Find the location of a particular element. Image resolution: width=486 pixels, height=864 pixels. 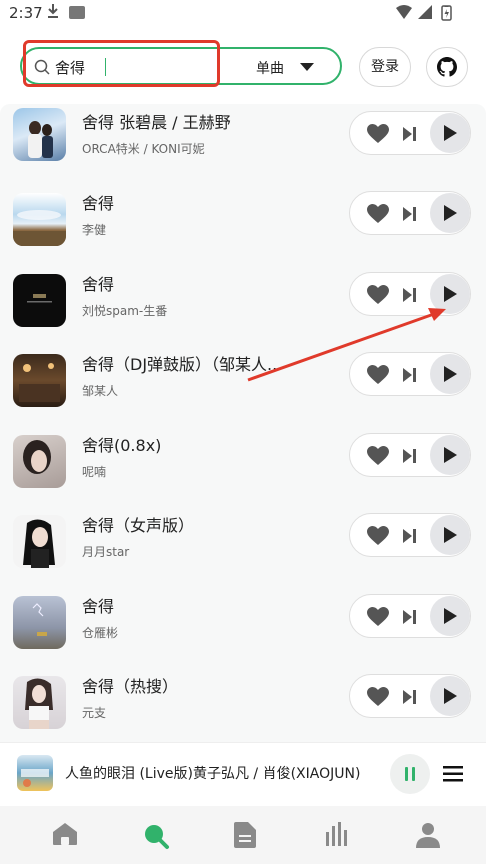

song-artist: 月月star is located at coordinates (106, 552).